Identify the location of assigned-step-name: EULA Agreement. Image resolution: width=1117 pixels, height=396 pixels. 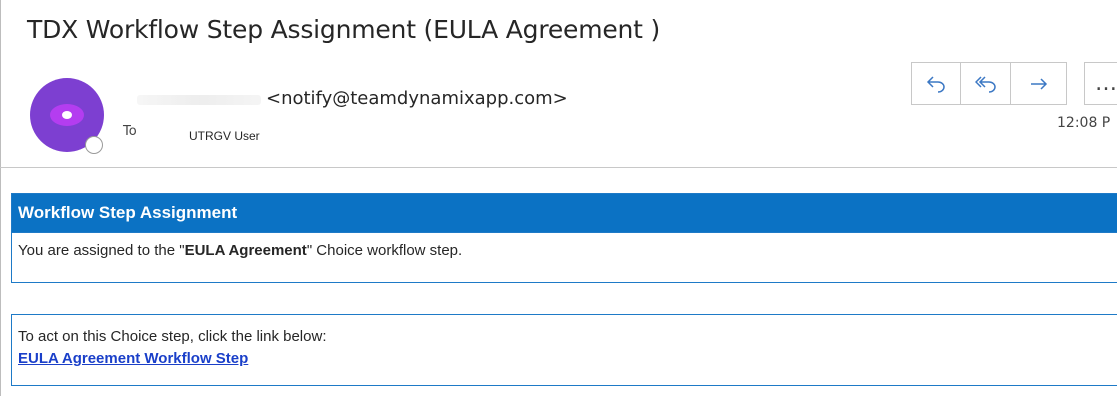
(245, 250).